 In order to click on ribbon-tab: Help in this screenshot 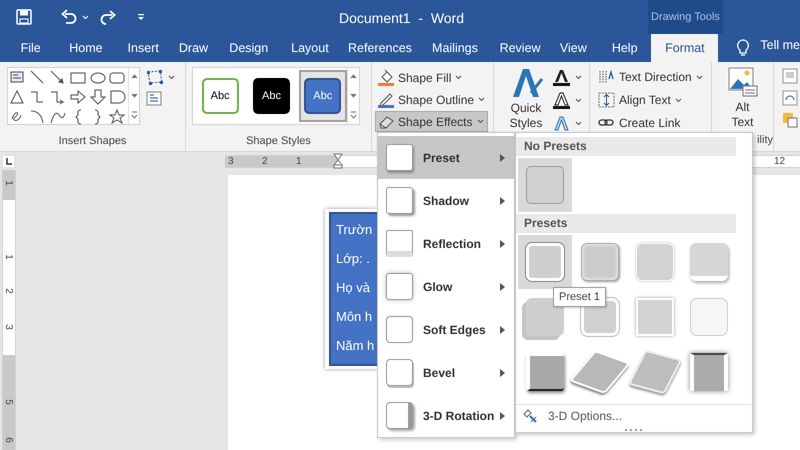, I will do `click(625, 48)`.